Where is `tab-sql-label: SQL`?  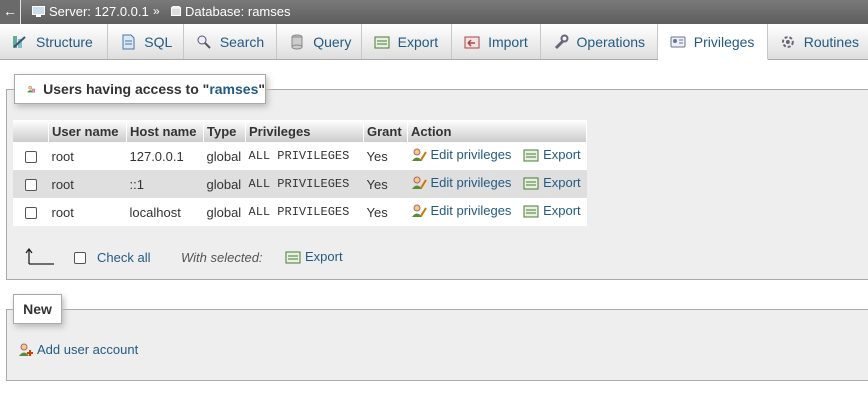 tab-sql-label: SQL is located at coordinates (158, 41).